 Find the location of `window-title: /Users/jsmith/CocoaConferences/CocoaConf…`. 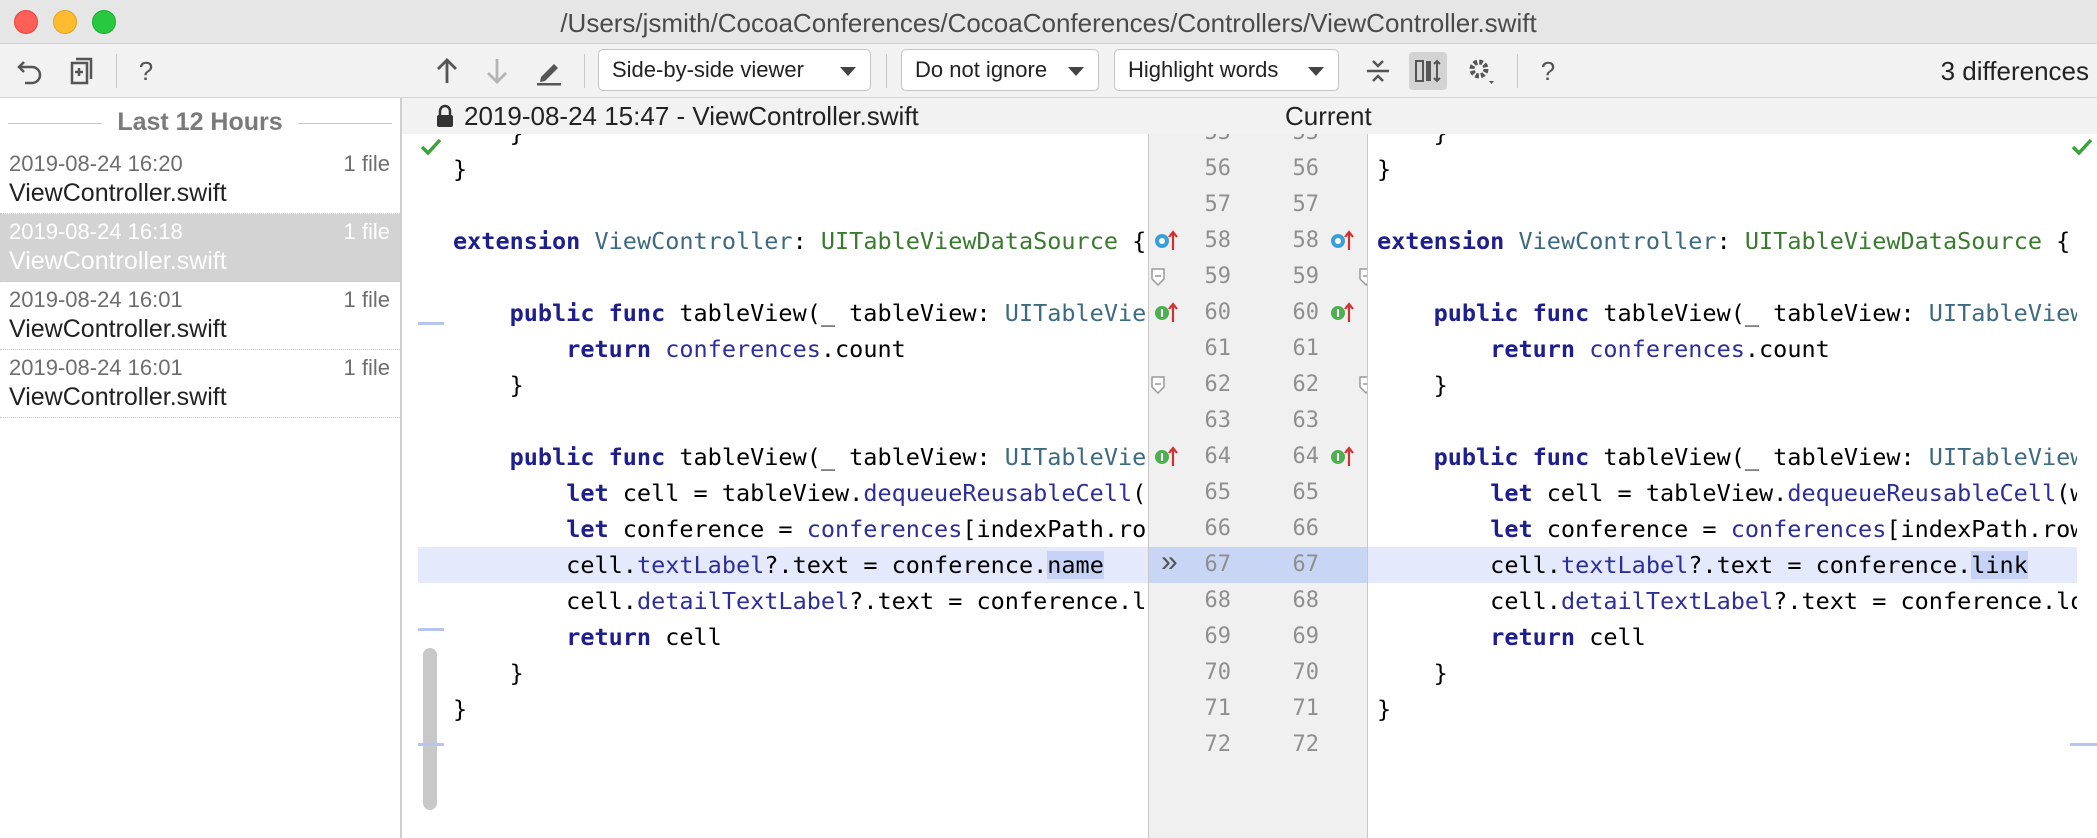

window-title: /Users/jsmith/CocoaConferences/CocoaConf… is located at coordinates (1048, 23).